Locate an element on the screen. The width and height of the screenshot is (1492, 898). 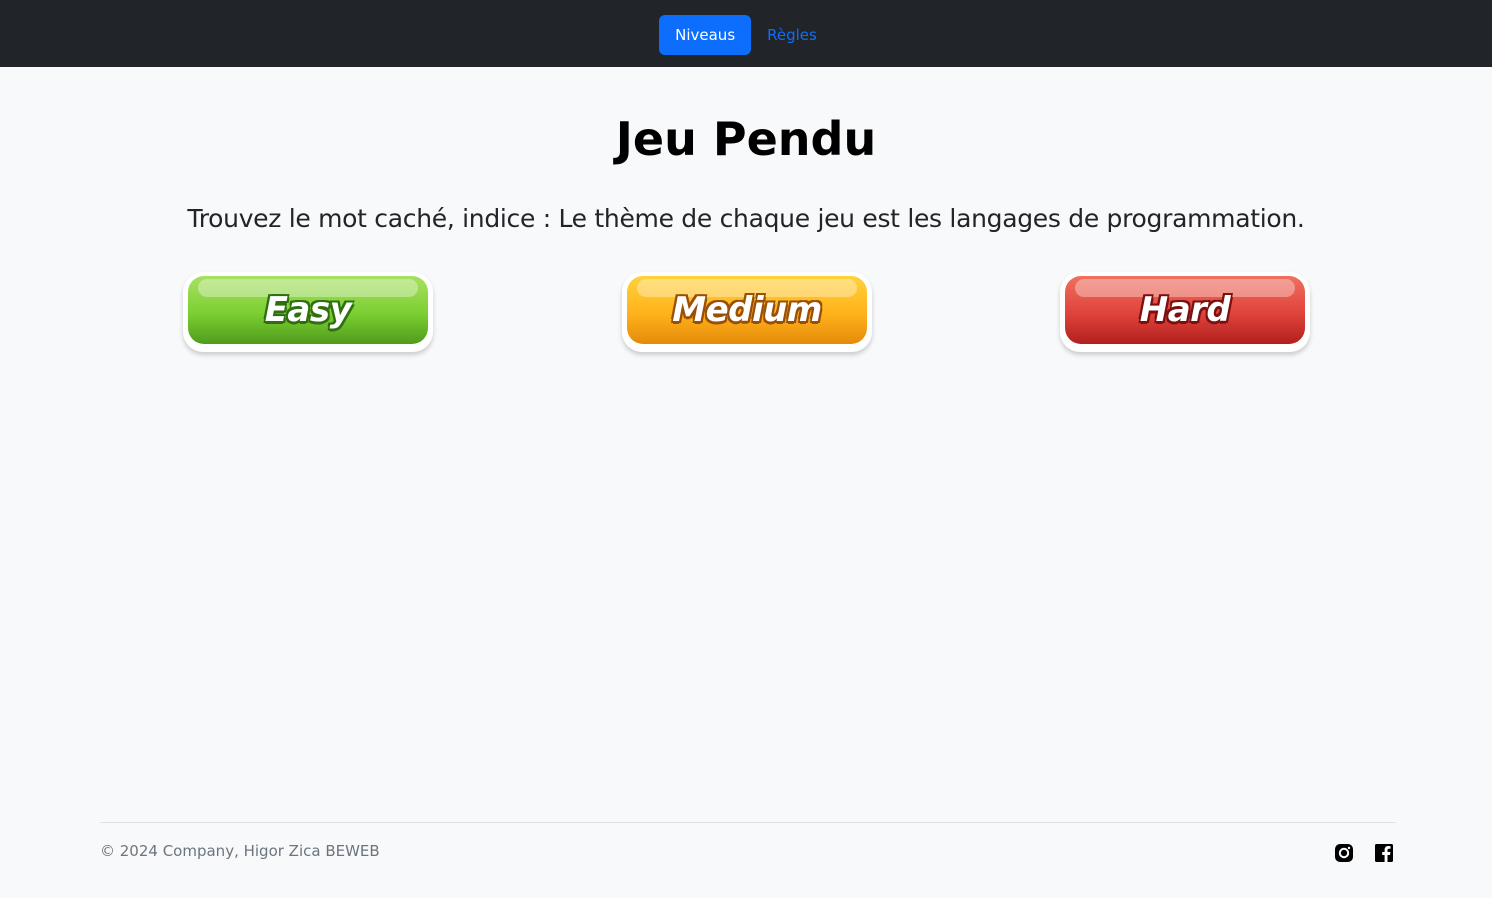
level-label-hard: Hard is located at coordinates (1185, 310).